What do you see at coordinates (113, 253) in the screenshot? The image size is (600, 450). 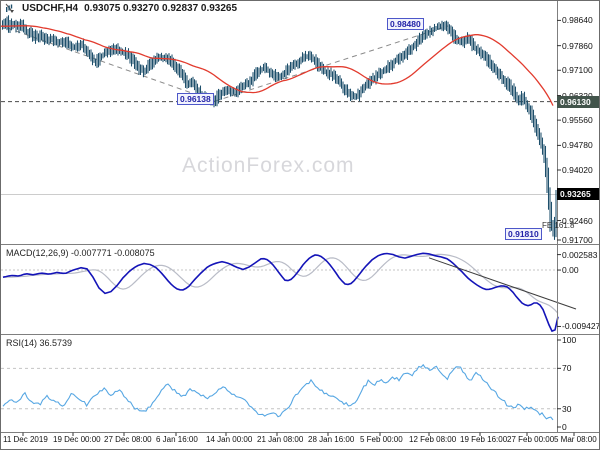 I see `macd-values: -0.007771 -0.008075` at bounding box center [113, 253].